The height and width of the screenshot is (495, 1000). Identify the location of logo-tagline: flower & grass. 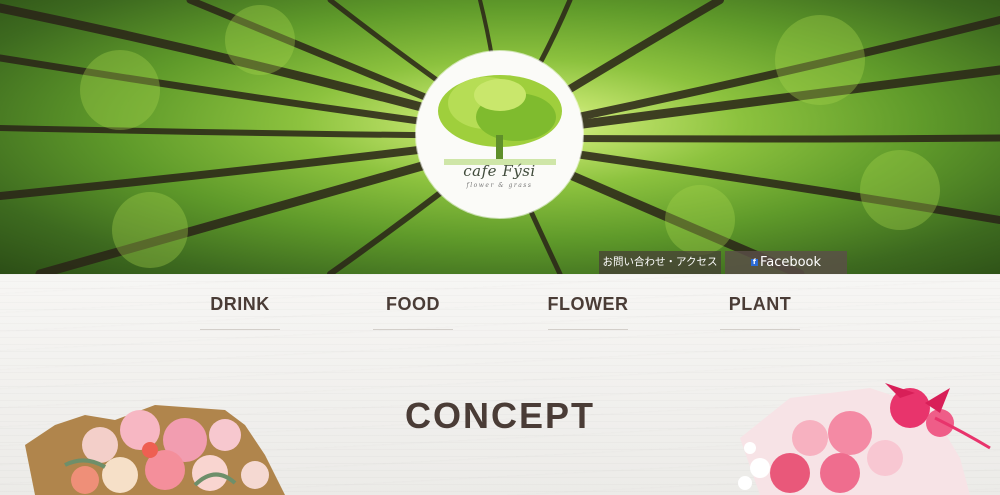
(499, 185).